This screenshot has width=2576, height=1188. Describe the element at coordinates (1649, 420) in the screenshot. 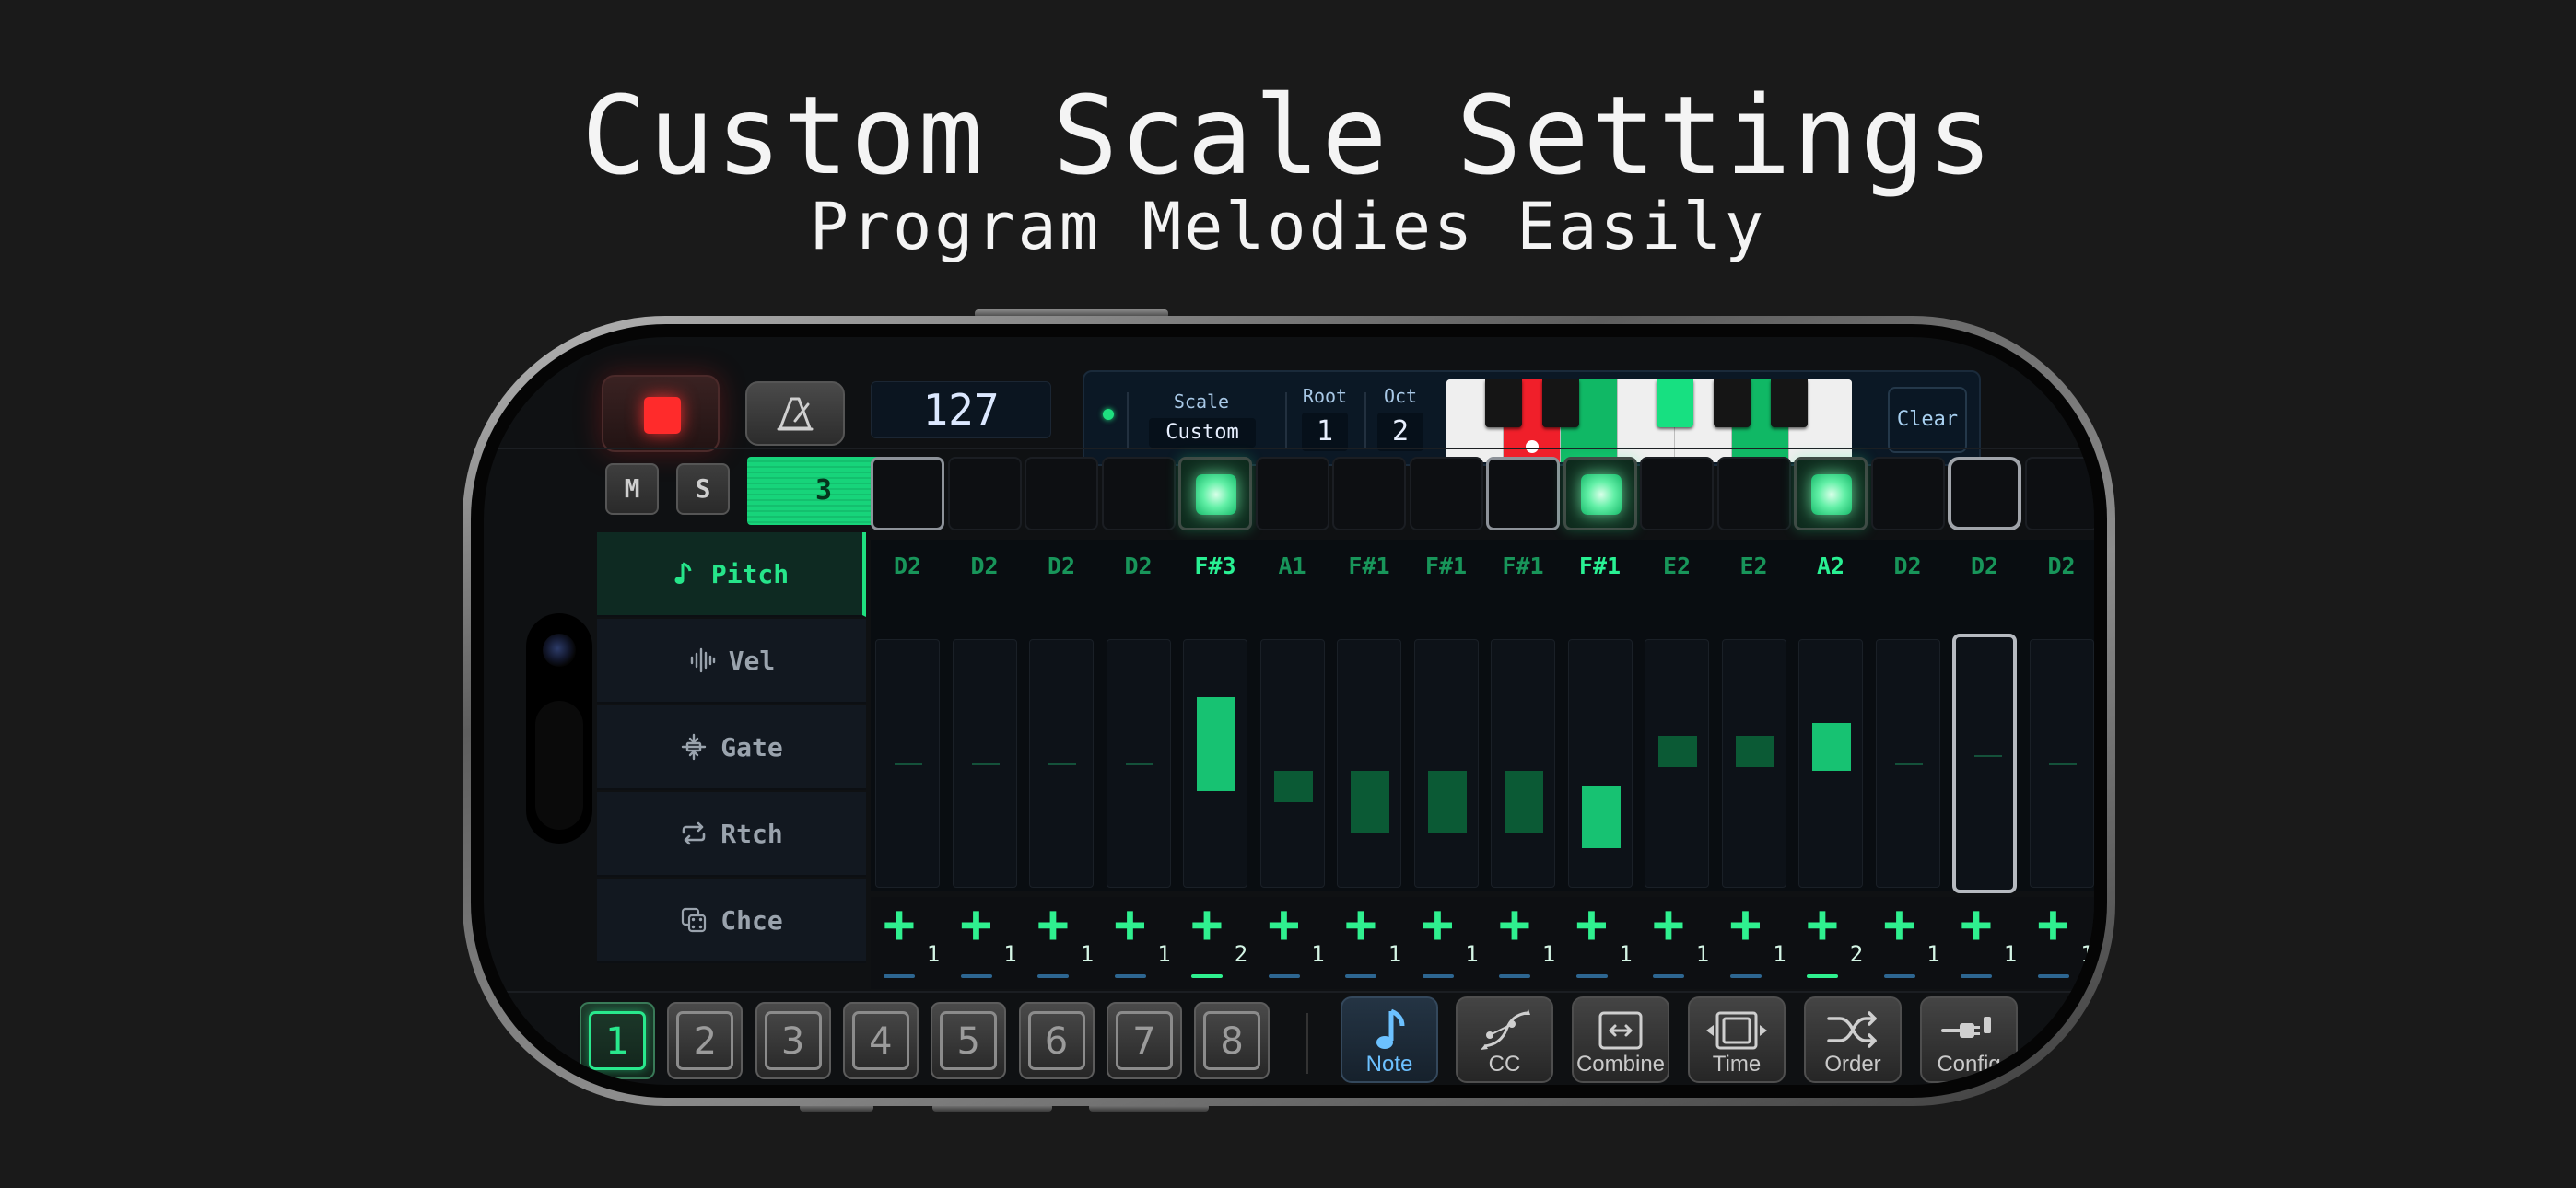

I see `piano-keyboard` at that location.